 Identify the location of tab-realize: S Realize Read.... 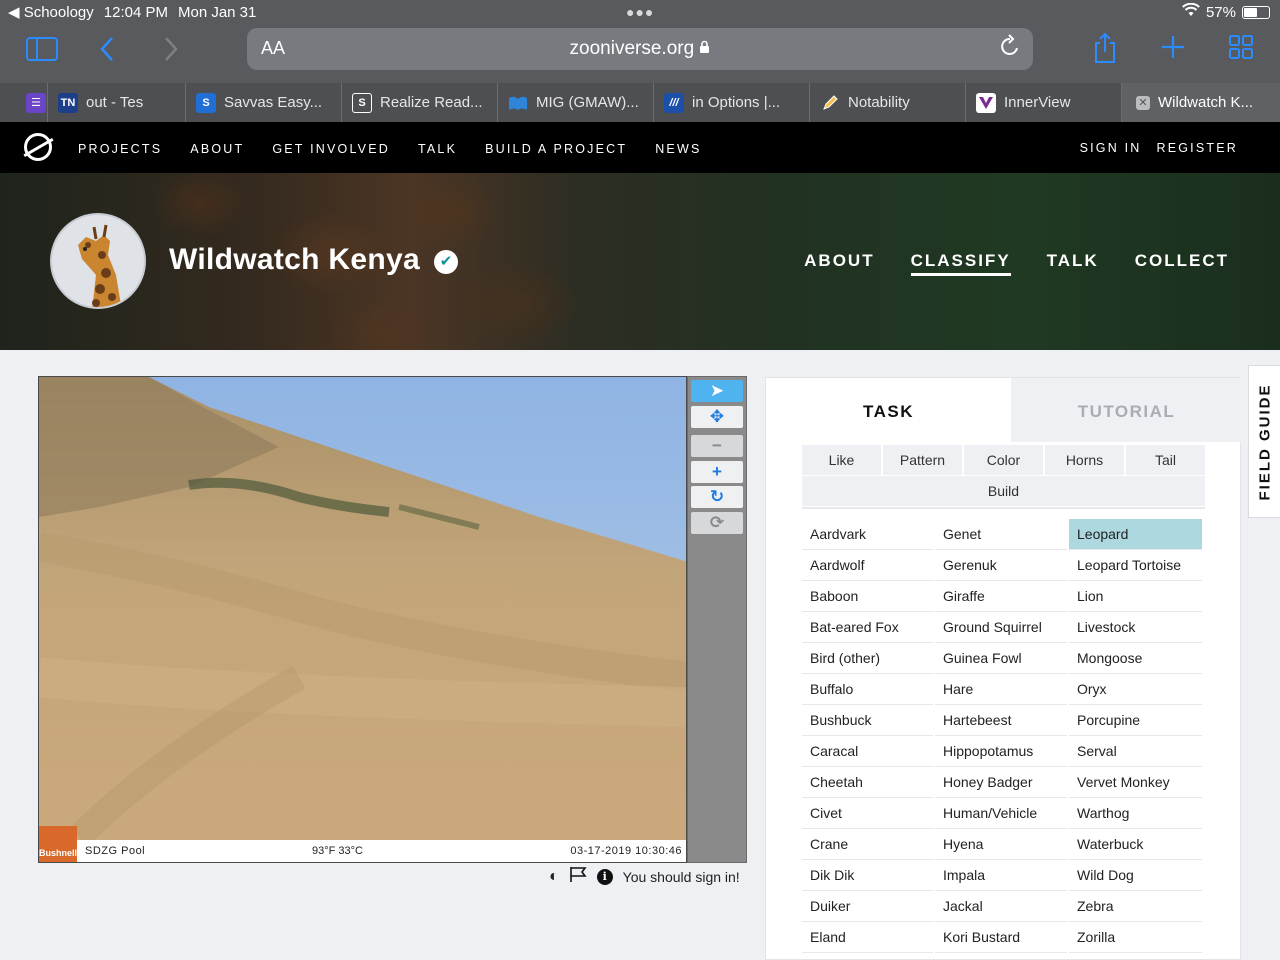
(420, 102).